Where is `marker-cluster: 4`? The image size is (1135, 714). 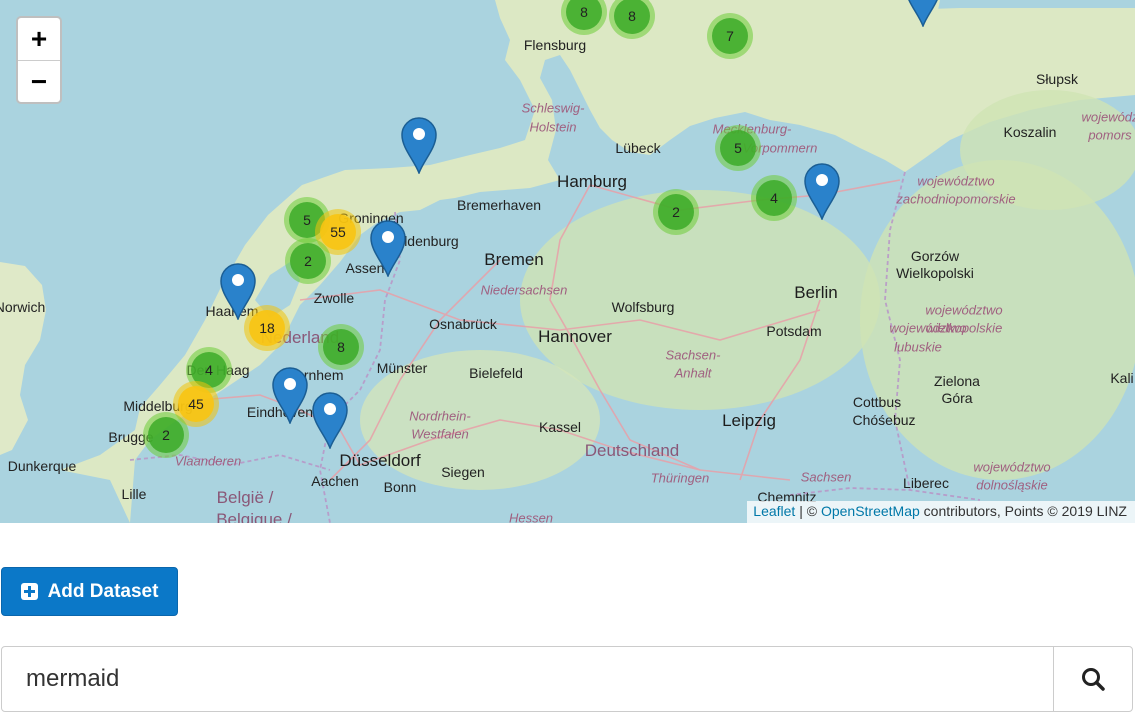
marker-cluster: 4 is located at coordinates (774, 198).